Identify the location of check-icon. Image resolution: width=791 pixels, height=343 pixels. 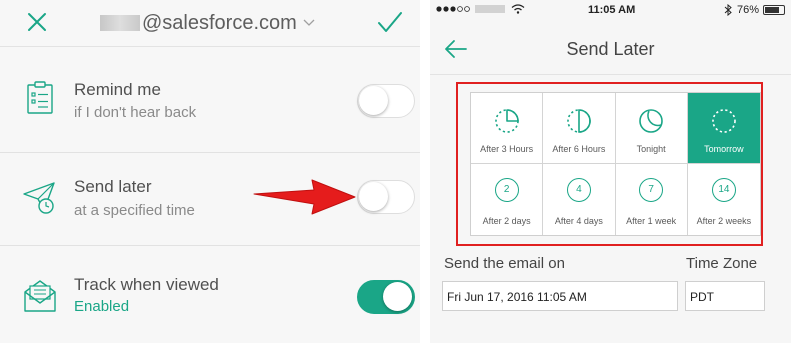
(390, 23).